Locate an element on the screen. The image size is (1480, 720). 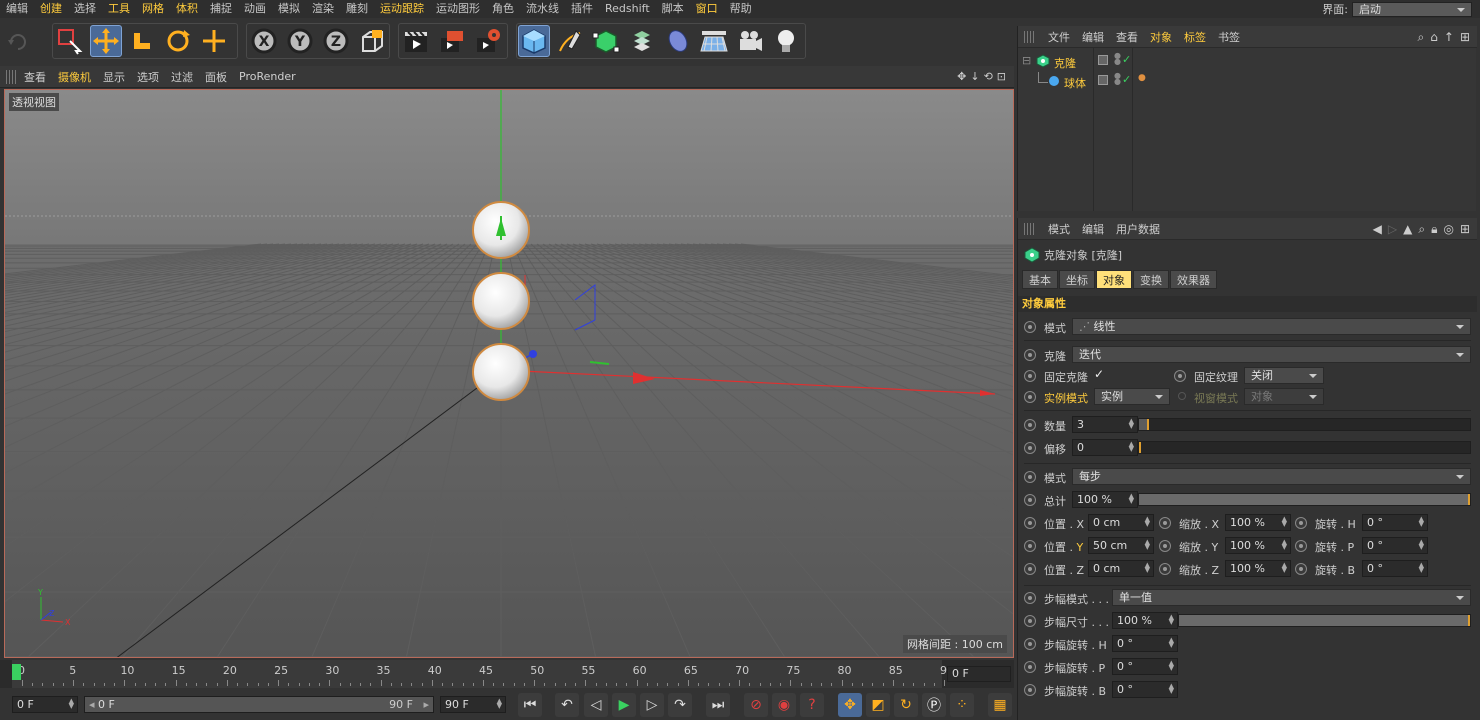
visibility-dots-icon: ● ● is located at coordinates (1117, 59).